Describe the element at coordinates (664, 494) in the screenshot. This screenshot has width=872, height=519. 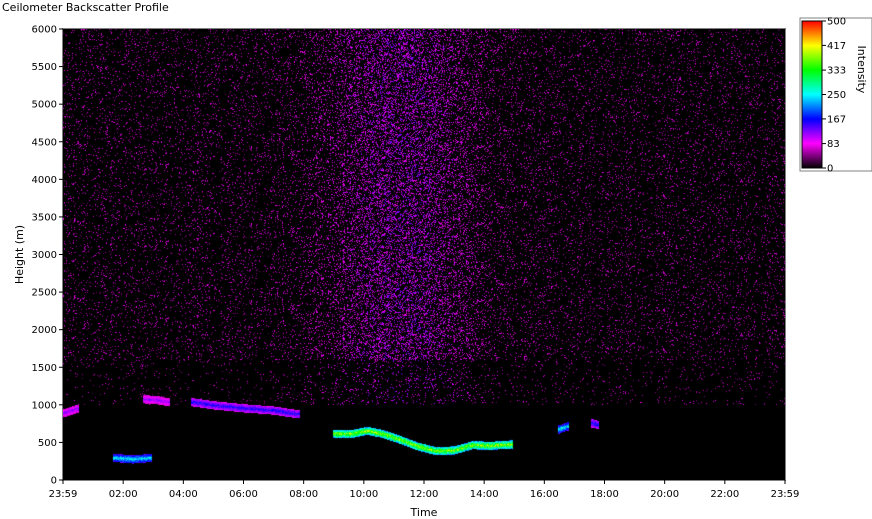
I see `x-tick-label: 20:00` at that location.